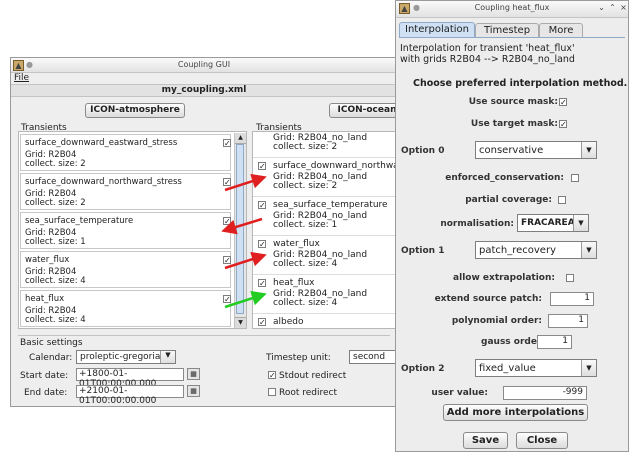 This screenshot has height=452, width=629. What do you see at coordinates (601, 7) in the screenshot?
I see `minimize-icon: ⌄` at bounding box center [601, 7].